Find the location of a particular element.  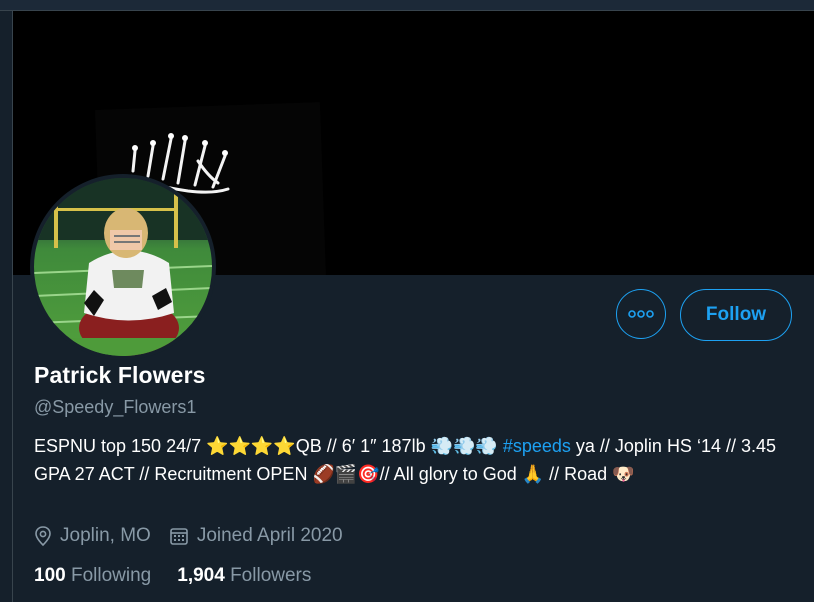

avatar-image is located at coordinates (123, 267).